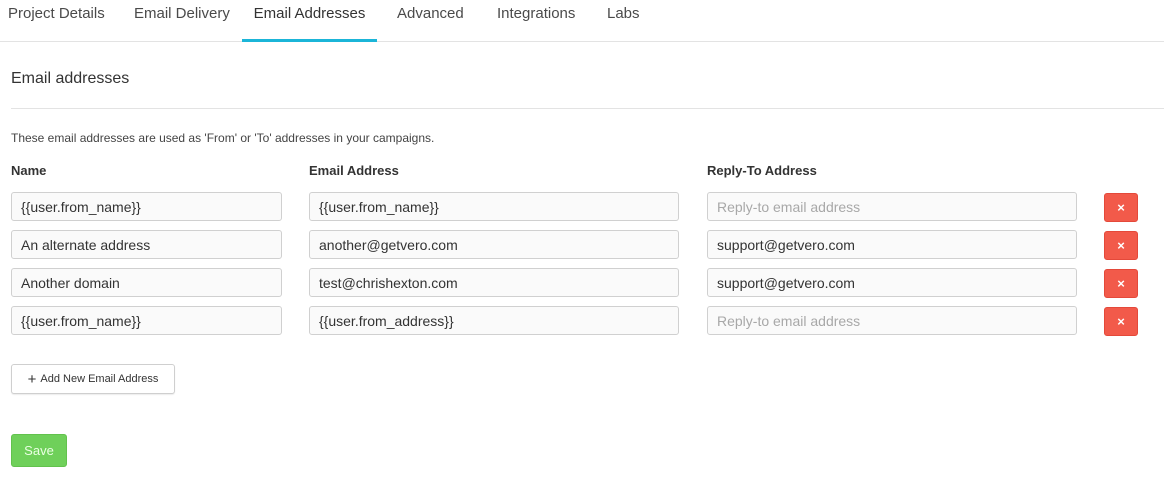 Image resolution: width=1164 pixels, height=477 pixels. What do you see at coordinates (99, 379) in the screenshot?
I see `add-button-label: Add New Email Address` at bounding box center [99, 379].